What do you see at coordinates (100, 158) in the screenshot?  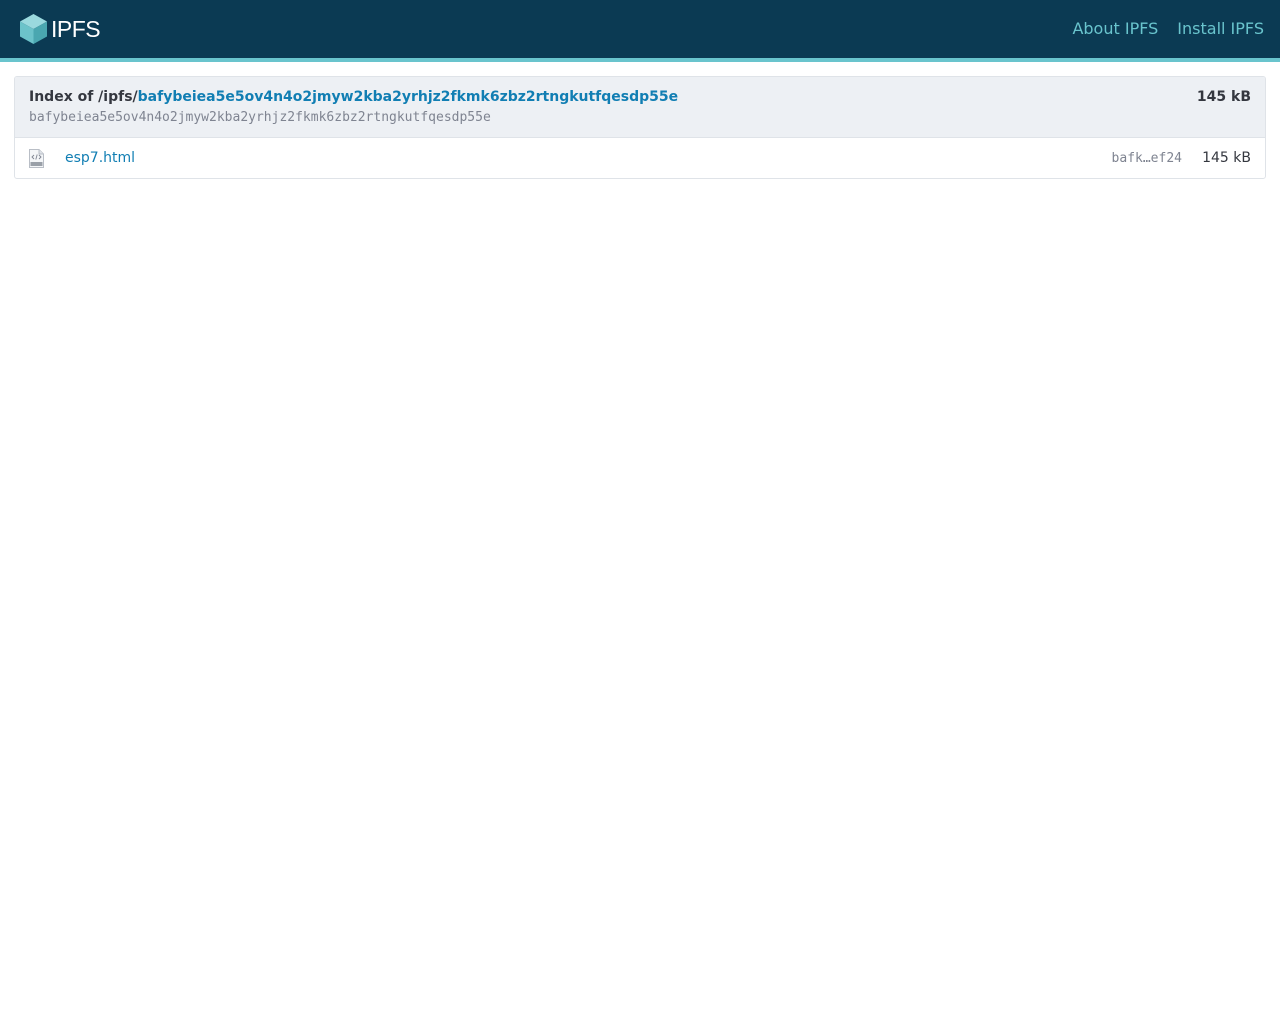 I see `file-name-link: esp7.html` at bounding box center [100, 158].